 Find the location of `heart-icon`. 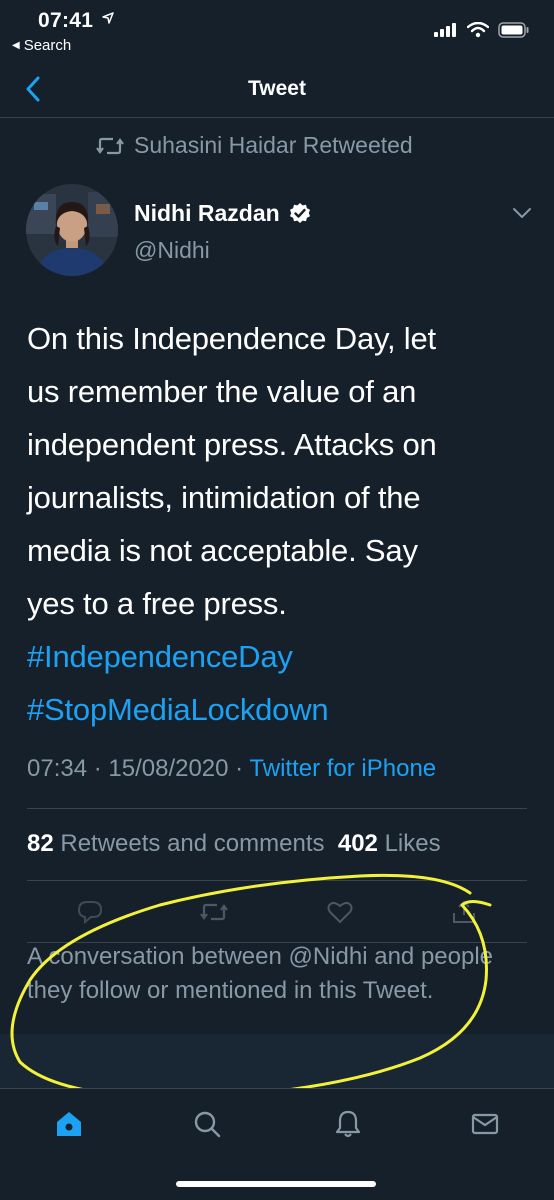

heart-icon is located at coordinates (340, 913).